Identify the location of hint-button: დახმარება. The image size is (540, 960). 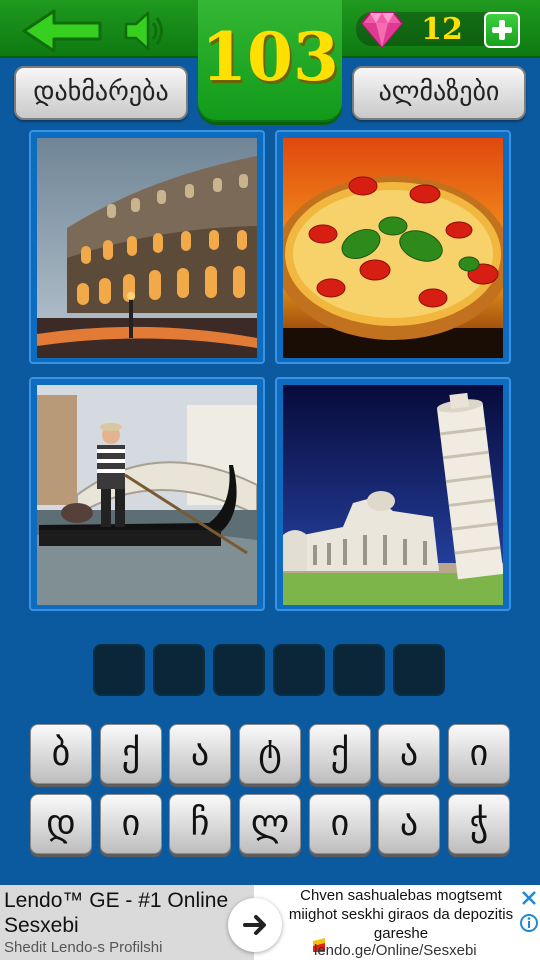
(101, 93).